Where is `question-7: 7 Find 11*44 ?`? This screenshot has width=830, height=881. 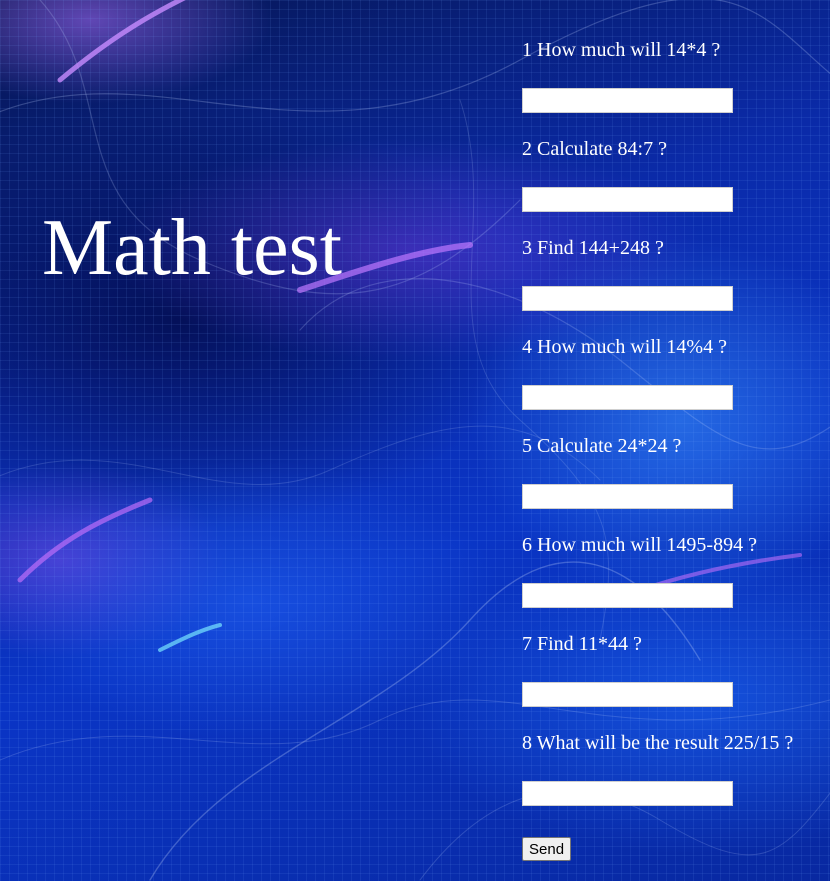
question-7: 7 Find 11*44 ? is located at coordinates (675, 681).